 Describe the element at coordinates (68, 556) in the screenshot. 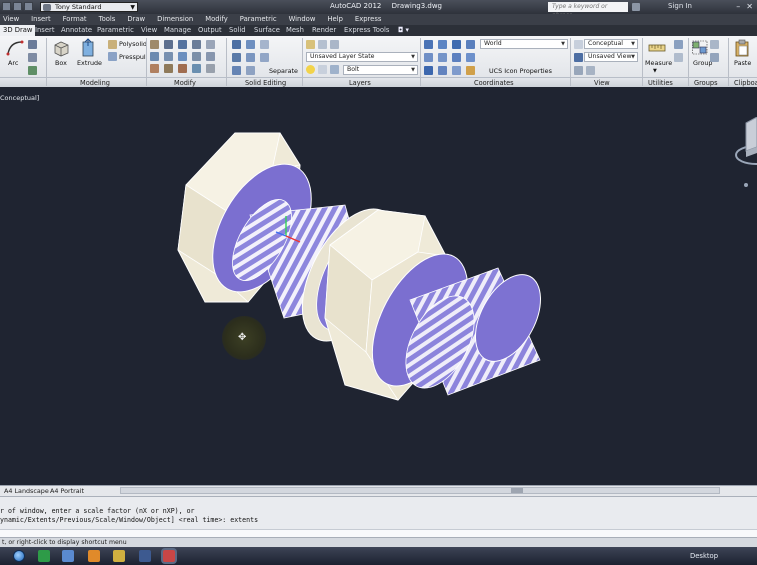

I see `file-explorer-icon` at that location.